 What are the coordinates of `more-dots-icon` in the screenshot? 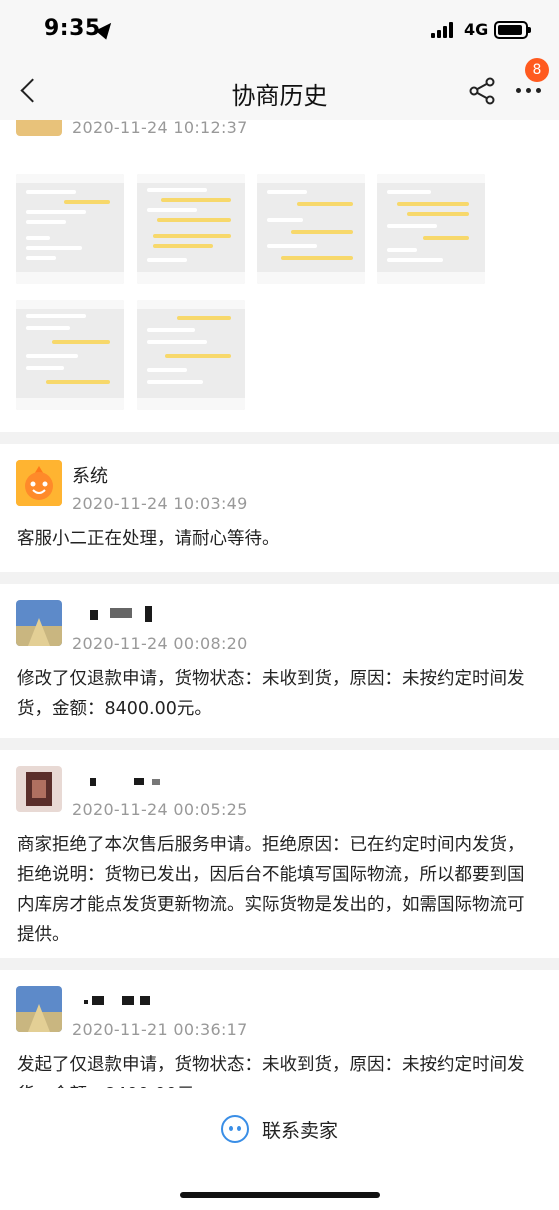 It's located at (518, 90).